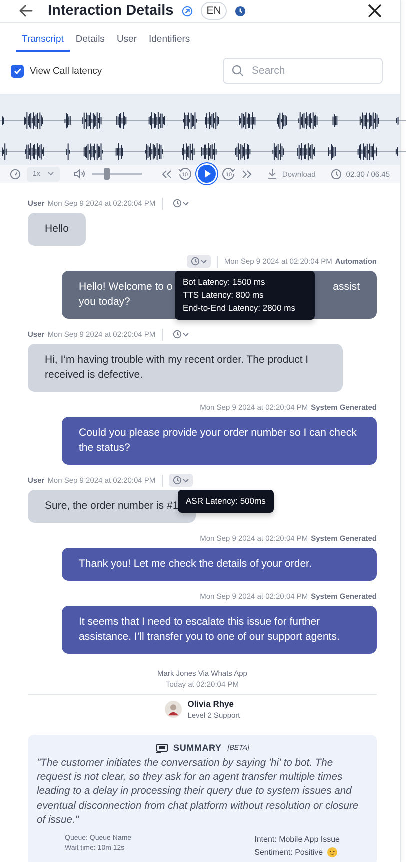 This screenshot has height=862, width=406. Describe the element at coordinates (107, 174) in the screenshot. I see `volume-slider-thumb` at that location.